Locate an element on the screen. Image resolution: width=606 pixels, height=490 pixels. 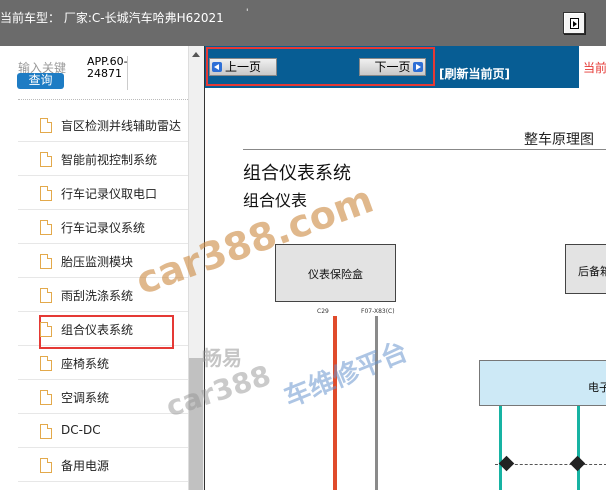
current-page-box: 当前 is located at coordinates (592, 67).